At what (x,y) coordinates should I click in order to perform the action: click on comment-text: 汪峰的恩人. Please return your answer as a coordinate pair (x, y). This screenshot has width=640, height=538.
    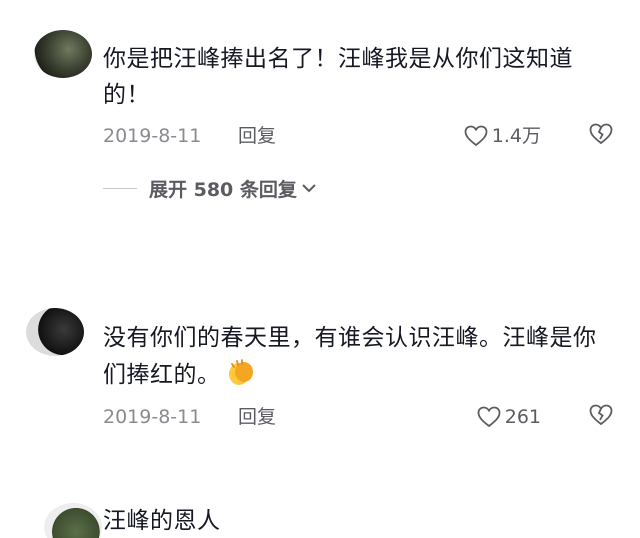
    Looking at the image, I should click on (162, 521).